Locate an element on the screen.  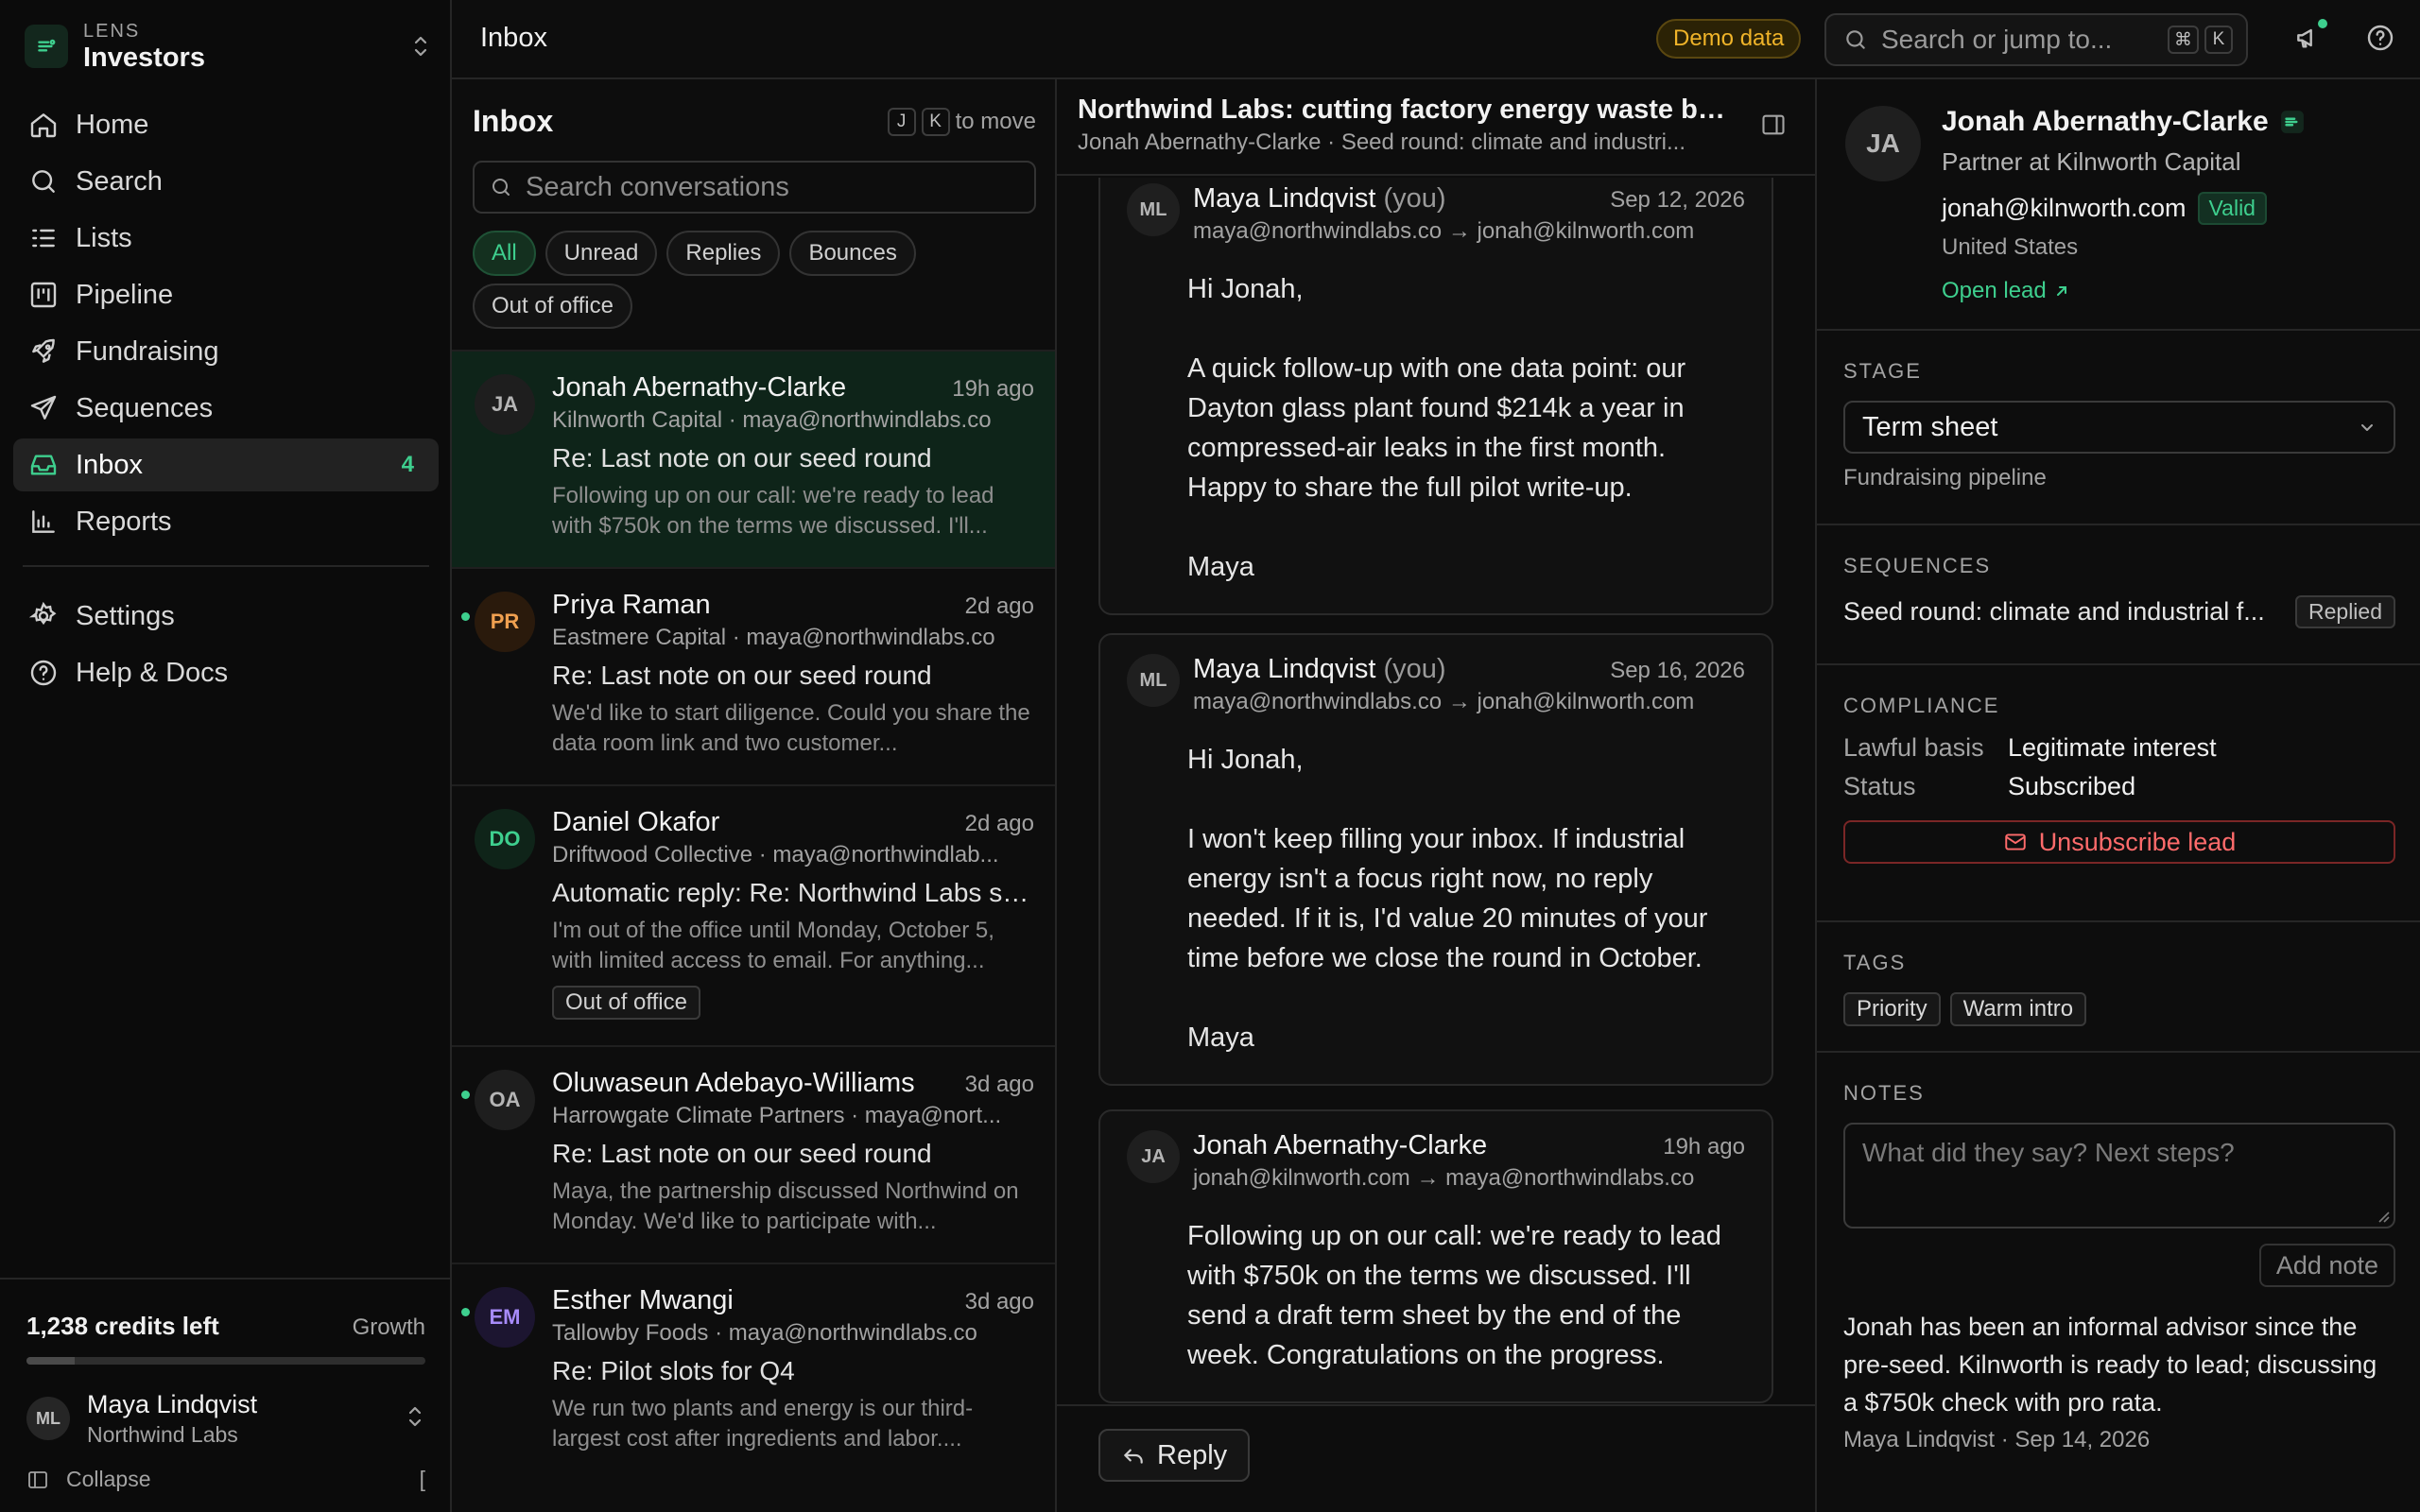
nav-item-sequences: Sequences is located at coordinates (226, 408).